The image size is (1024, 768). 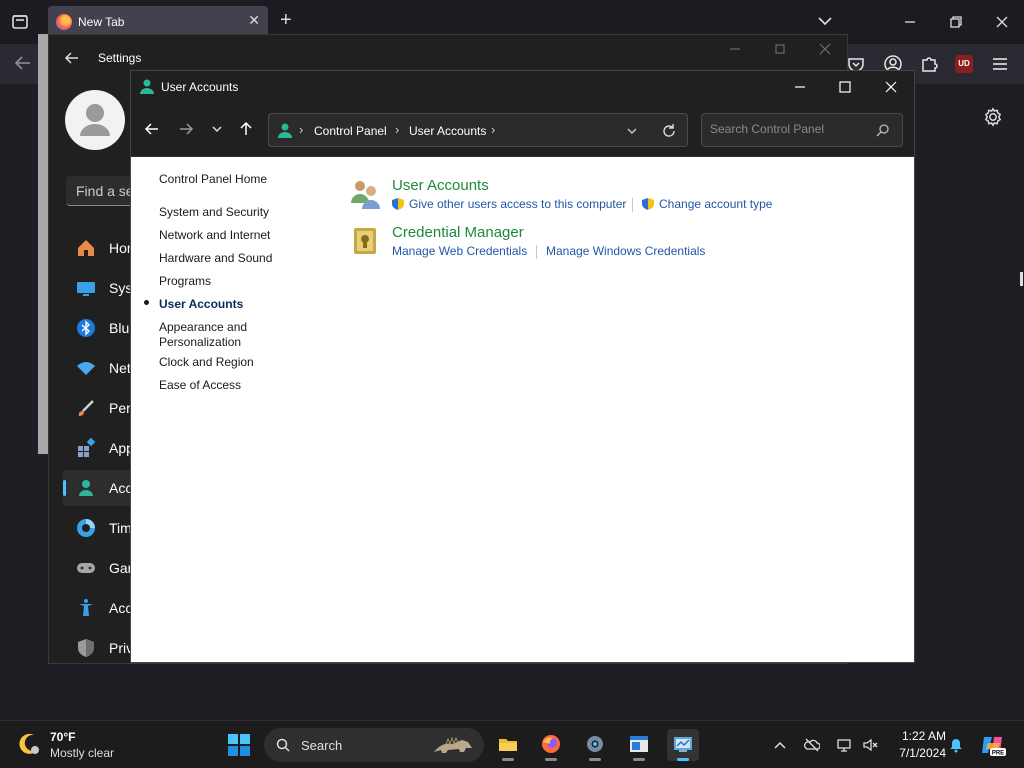 What do you see at coordinates (86, 289) in the screenshot?
I see `system-icon` at bounding box center [86, 289].